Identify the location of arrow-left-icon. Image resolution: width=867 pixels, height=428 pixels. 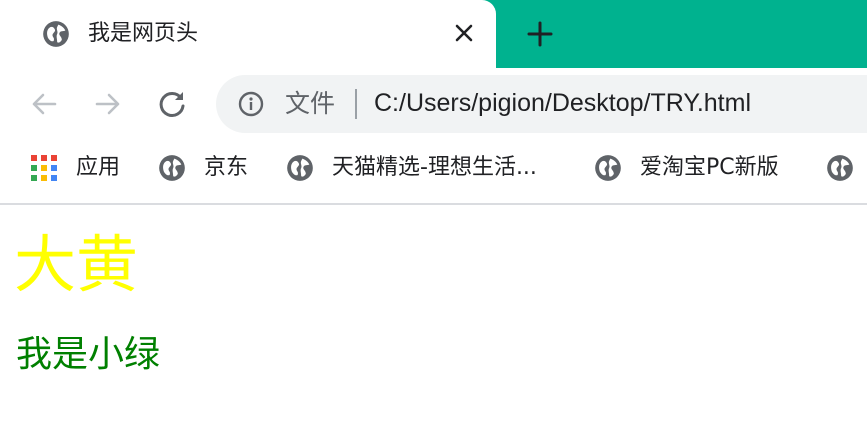
(44, 104).